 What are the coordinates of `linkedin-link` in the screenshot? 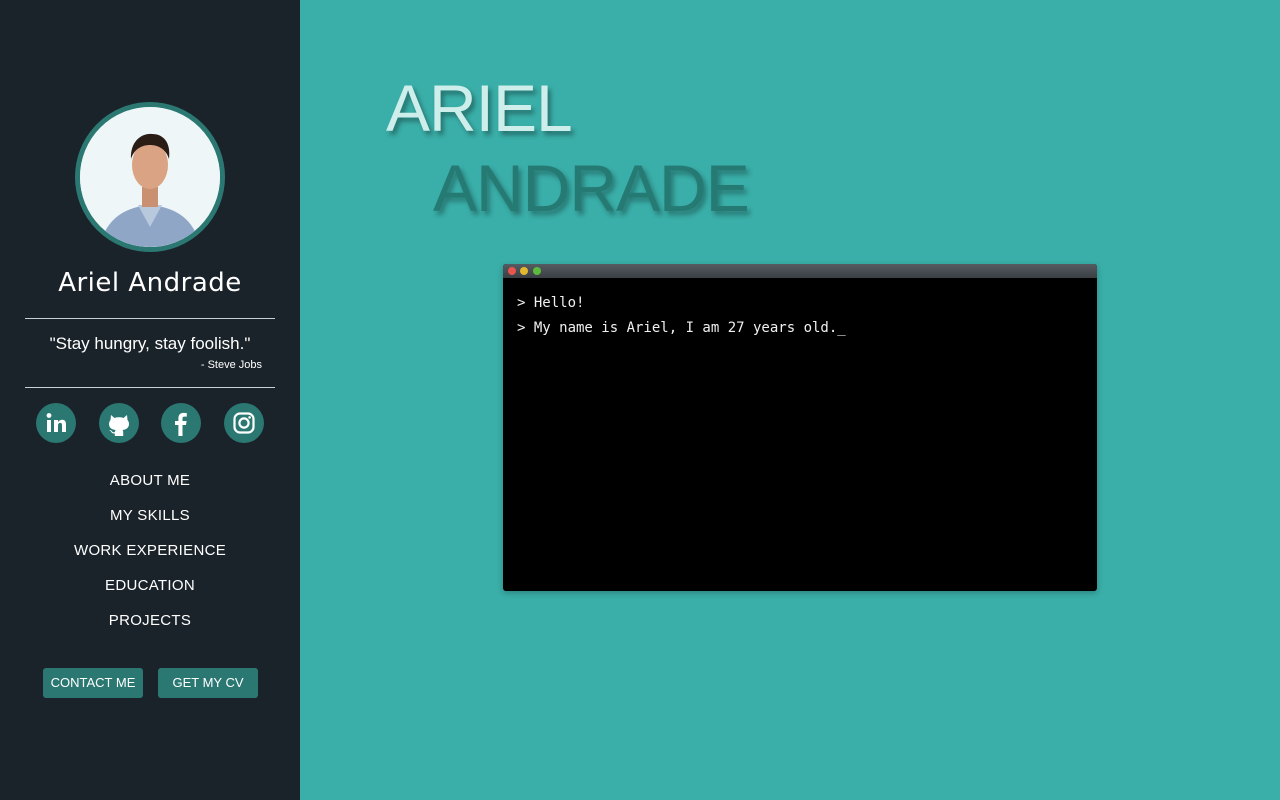 It's located at (56, 423).